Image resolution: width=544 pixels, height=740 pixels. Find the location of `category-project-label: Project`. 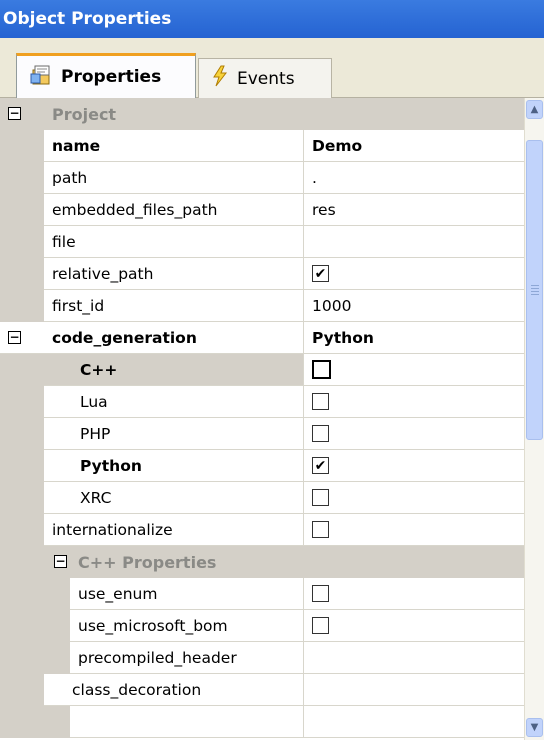

category-project-label: Project is located at coordinates (84, 114).